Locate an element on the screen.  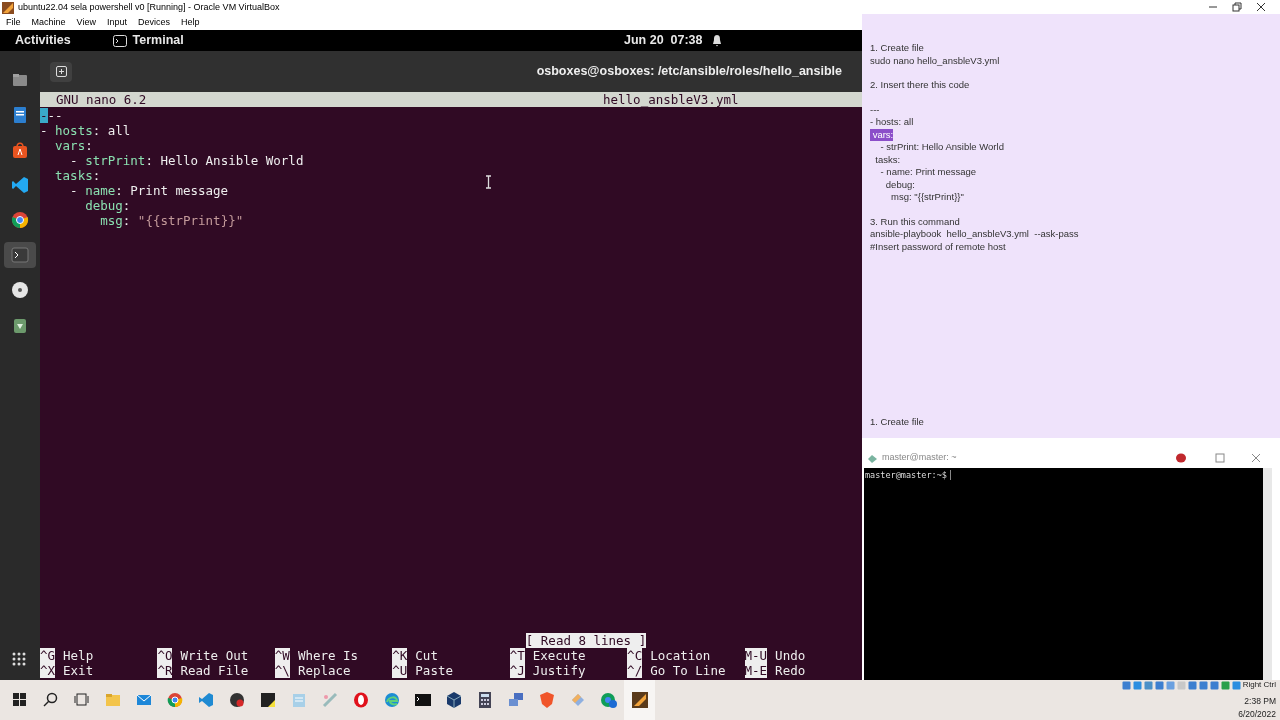
note-line: --- is located at coordinates (875, 109).